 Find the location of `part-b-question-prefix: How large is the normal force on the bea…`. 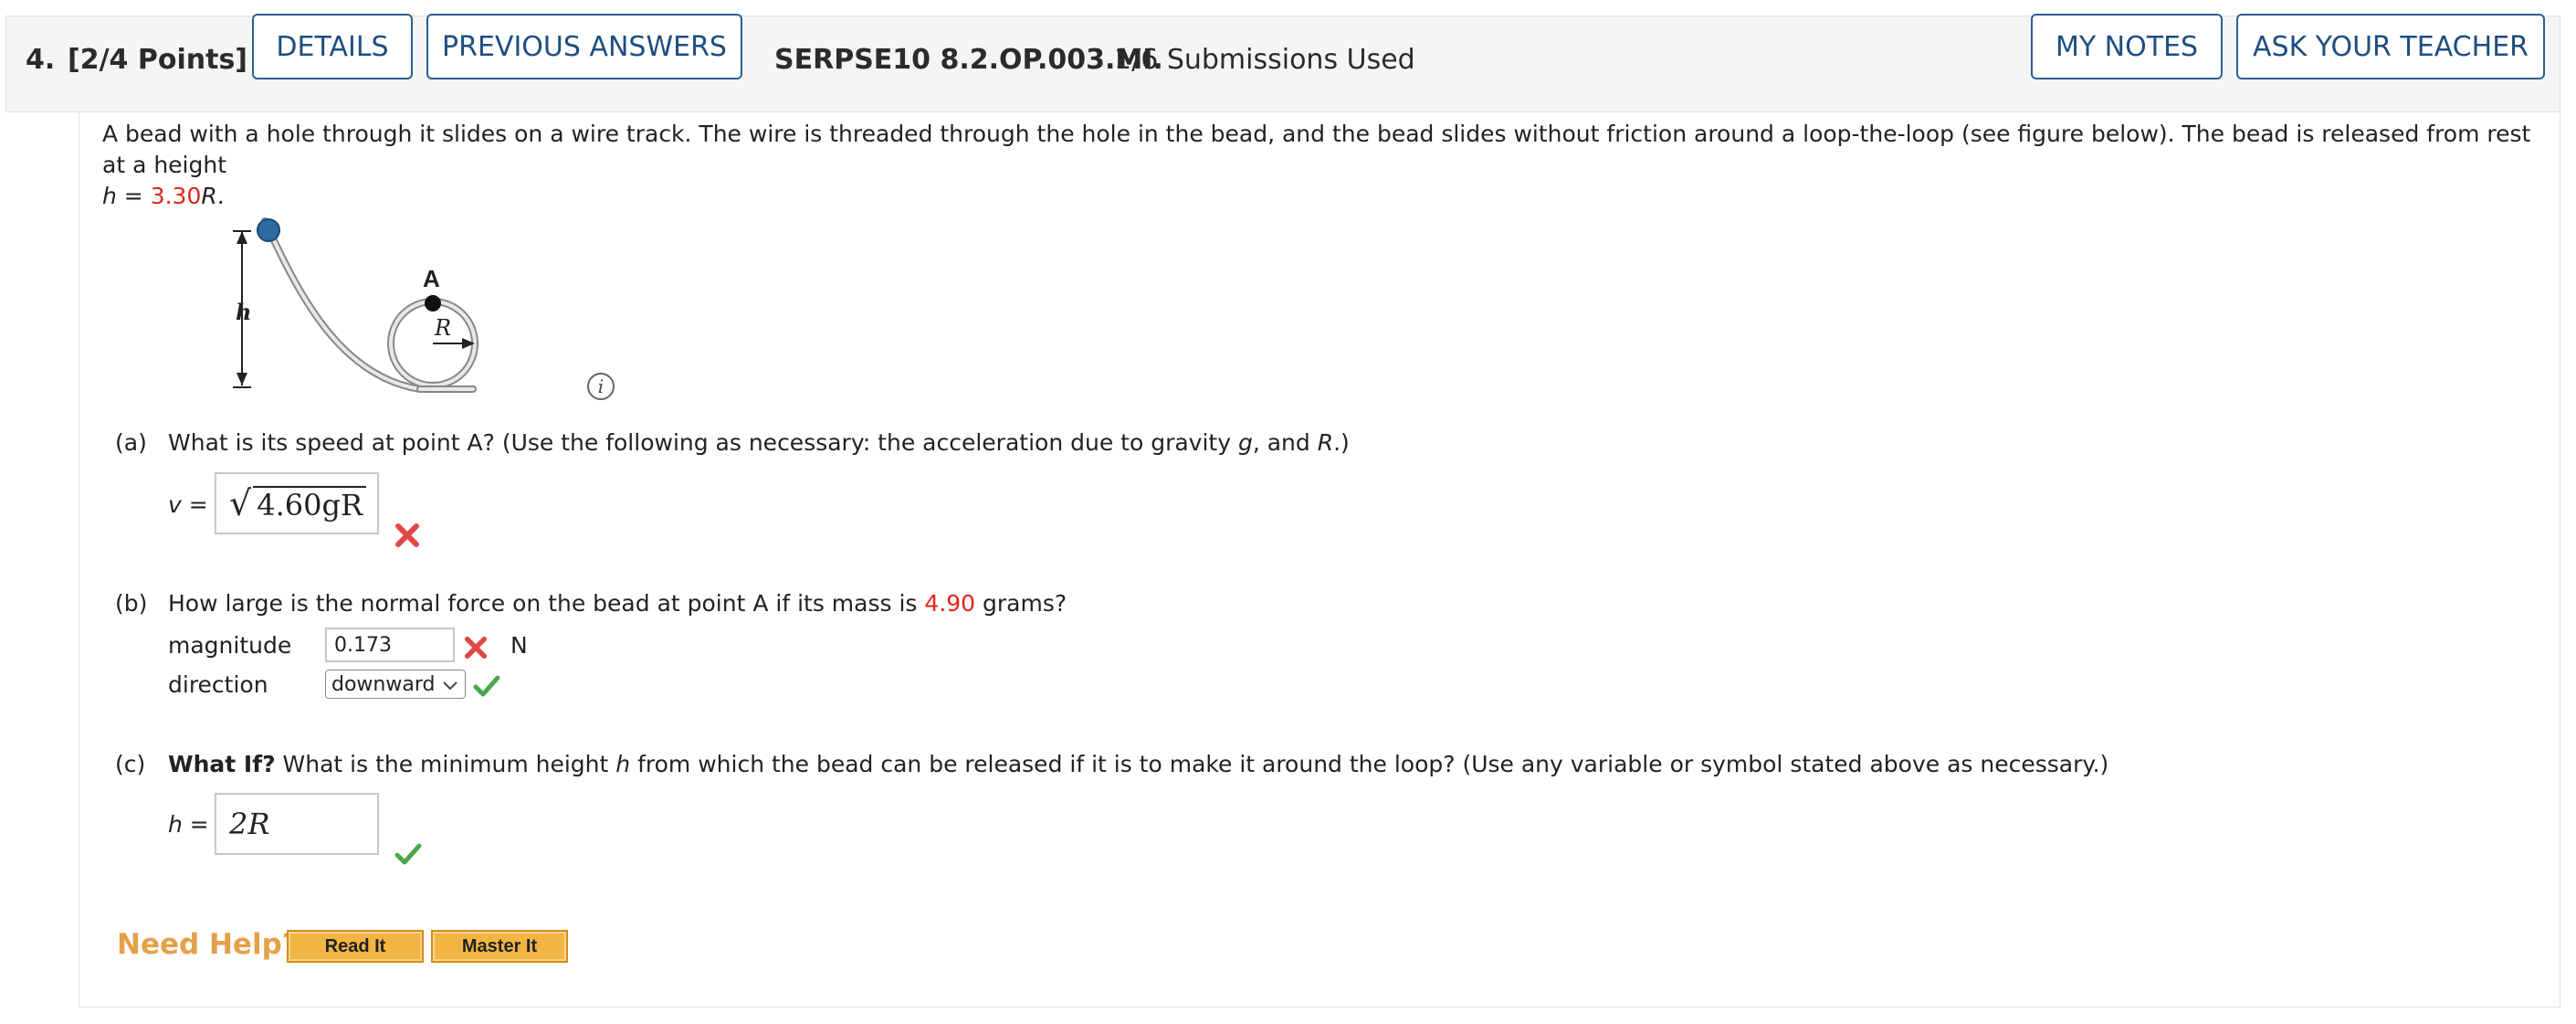

part-b-question-prefix: How large is the normal force on the bea… is located at coordinates (546, 603).